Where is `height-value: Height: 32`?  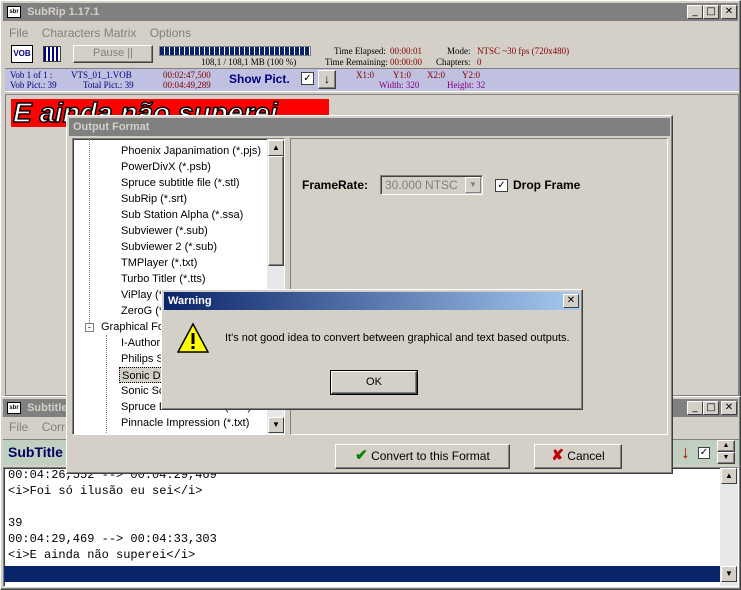 height-value: Height: 32 is located at coordinates (466, 85).